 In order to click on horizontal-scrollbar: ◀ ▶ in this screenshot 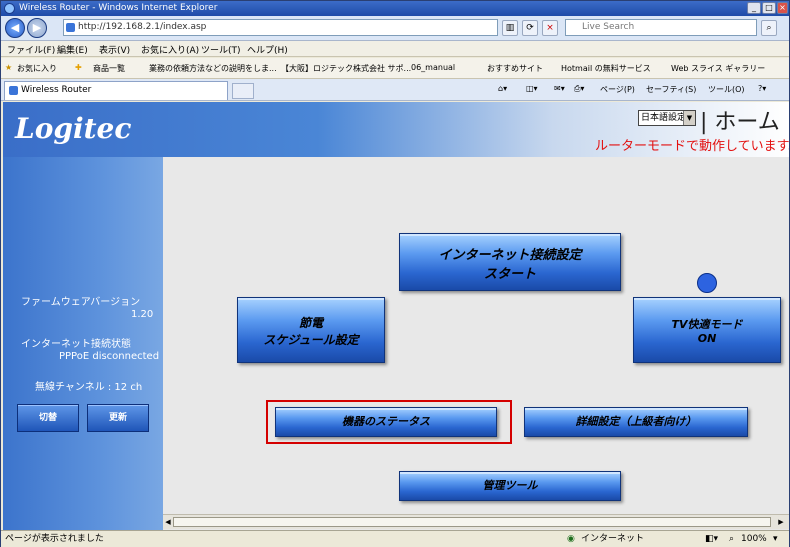, I will do `click(476, 521)`.